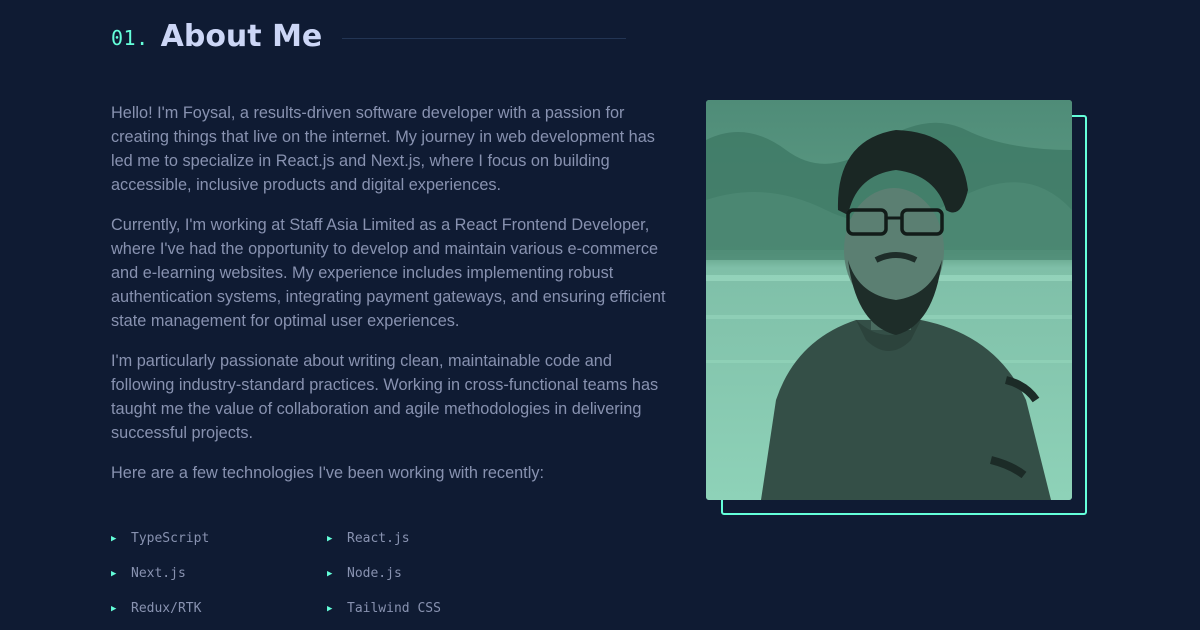 The height and width of the screenshot is (630, 1200). What do you see at coordinates (219, 539) in the screenshot?
I see `tech-list-item: ▶ TypeScript` at bounding box center [219, 539].